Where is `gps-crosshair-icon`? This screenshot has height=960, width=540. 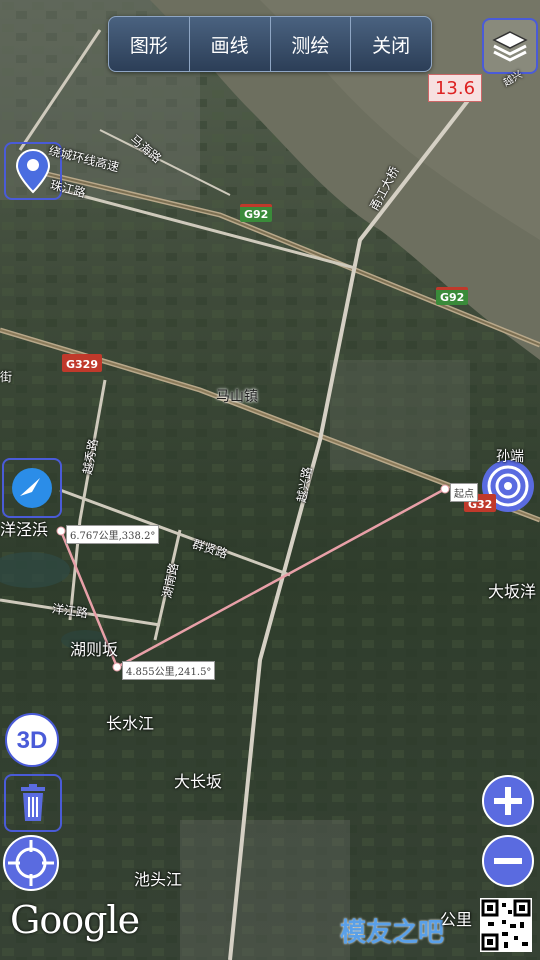 gps-crosshair-icon is located at coordinates (31, 863).